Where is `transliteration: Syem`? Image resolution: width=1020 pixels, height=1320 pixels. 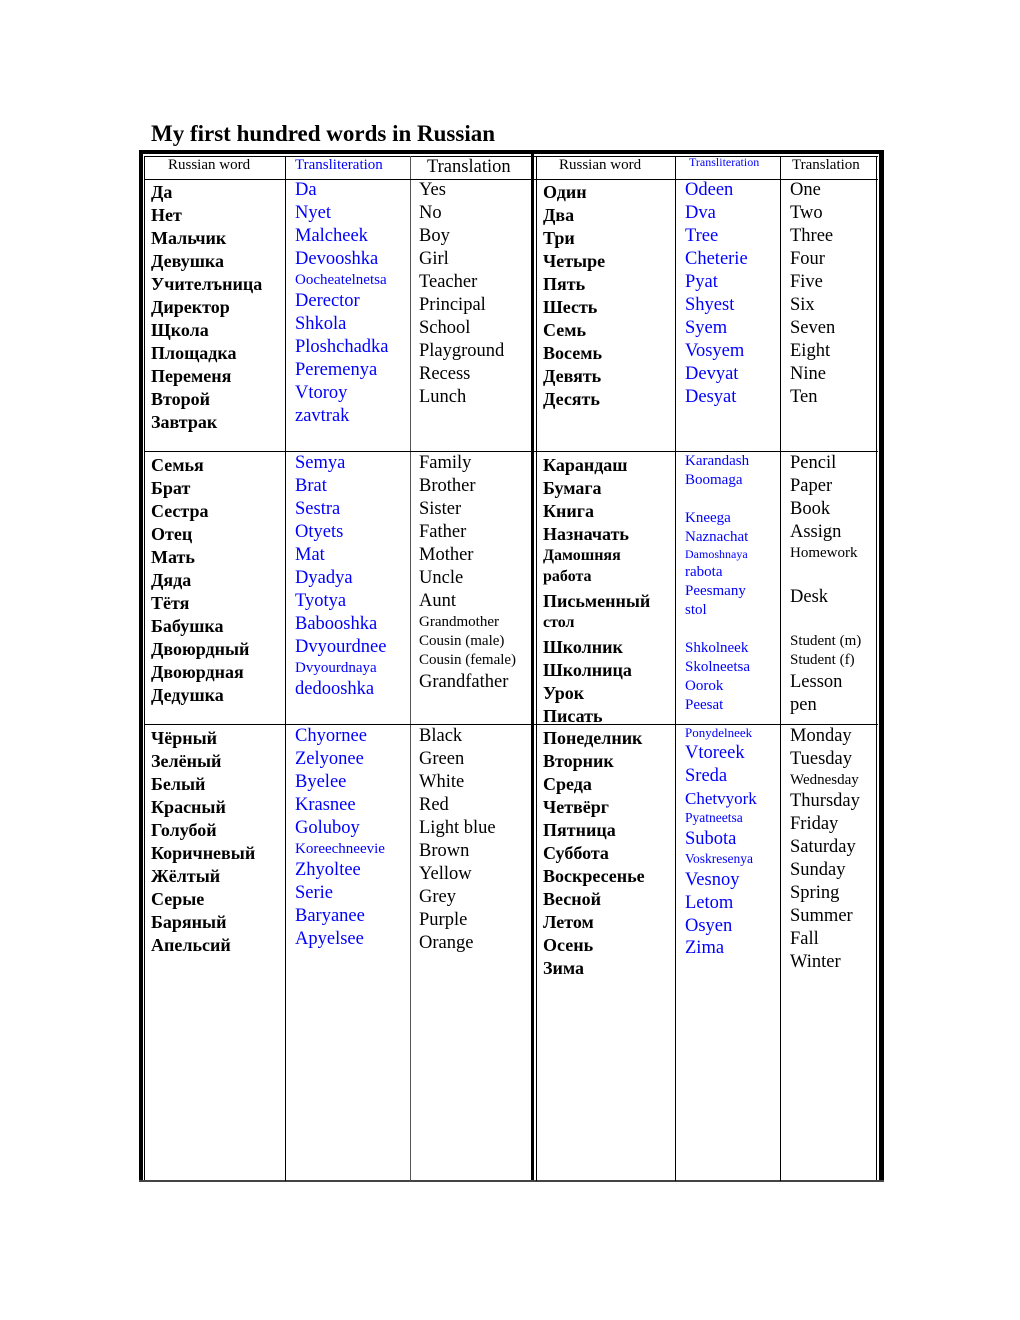
transliteration: Syem is located at coordinates (706, 328).